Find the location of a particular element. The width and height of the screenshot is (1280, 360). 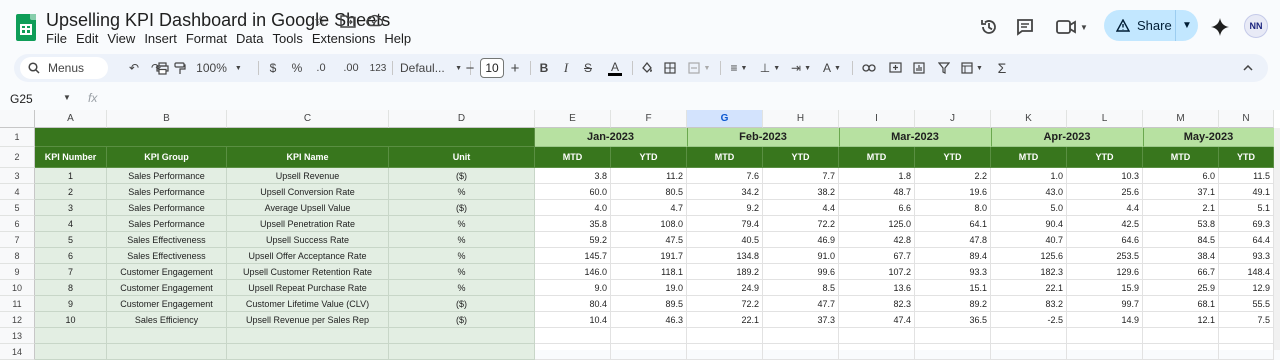

value-cell: 25.9 is located at coordinates (1181, 288).